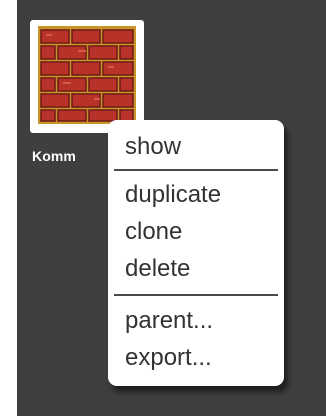 The image size is (326, 416). What do you see at coordinates (8, 208) in the screenshot?
I see `left-margin` at bounding box center [8, 208].